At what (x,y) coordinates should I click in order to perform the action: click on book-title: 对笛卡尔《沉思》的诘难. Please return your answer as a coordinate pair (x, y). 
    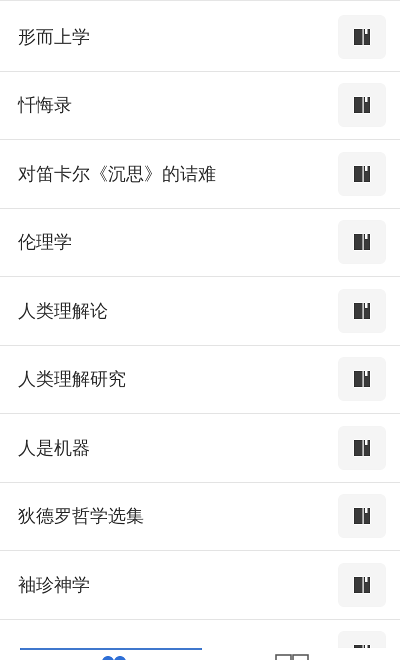
    Looking at the image, I should click on (117, 174).